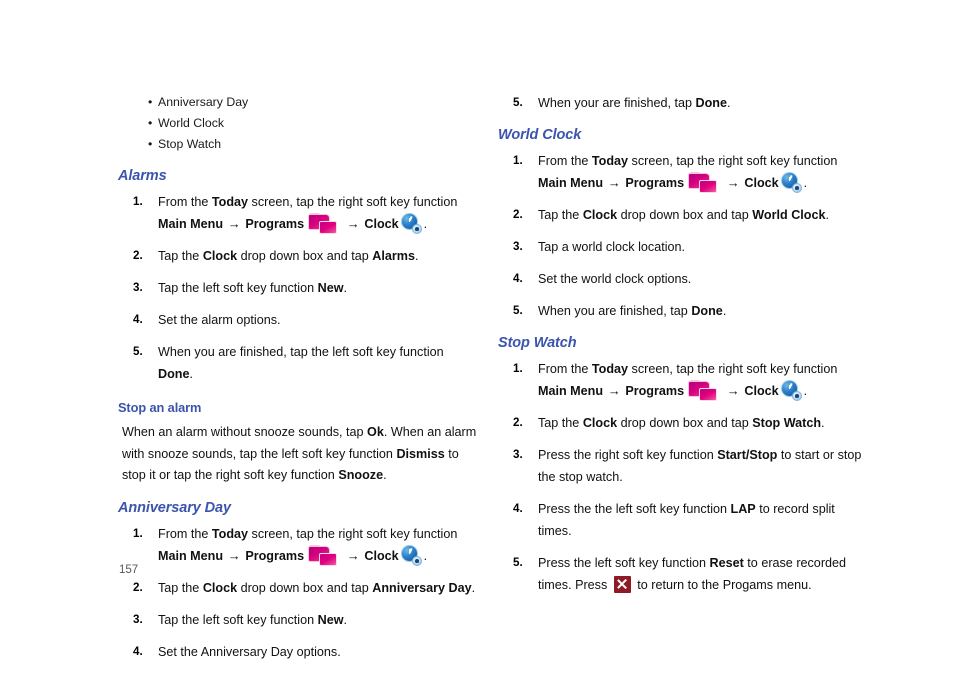  Describe the element at coordinates (624, 563) in the screenshot. I see `body-text: Press the left soft key function` at that location.